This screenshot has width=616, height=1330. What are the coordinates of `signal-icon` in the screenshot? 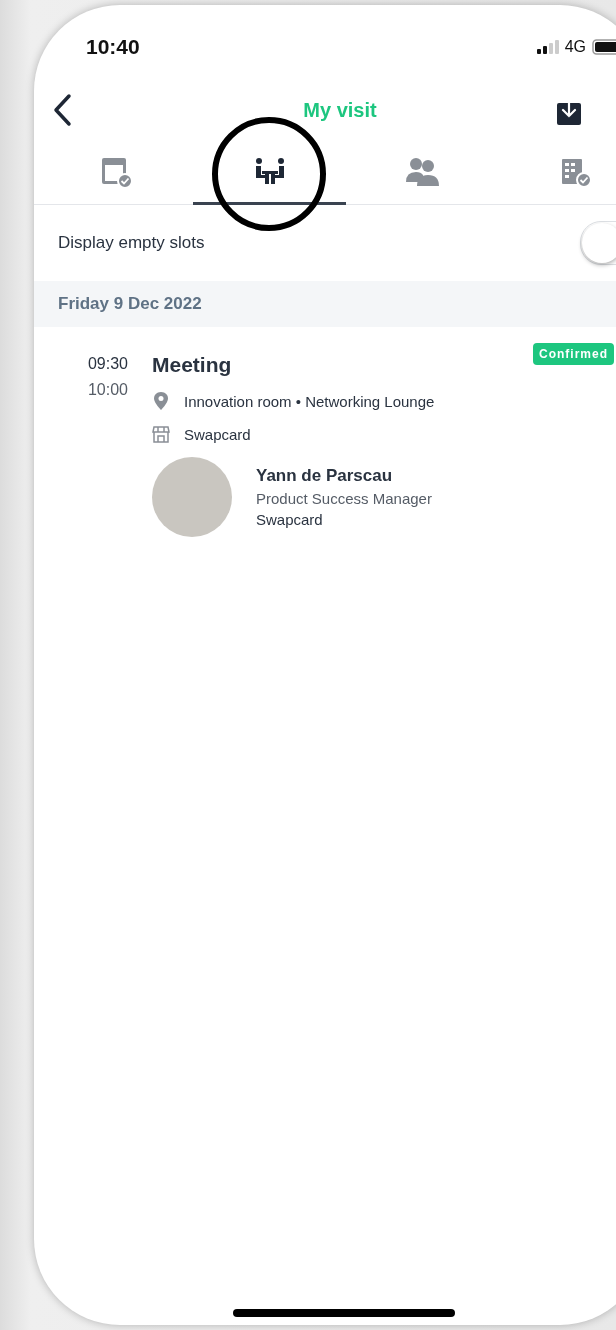 It's located at (547, 47).